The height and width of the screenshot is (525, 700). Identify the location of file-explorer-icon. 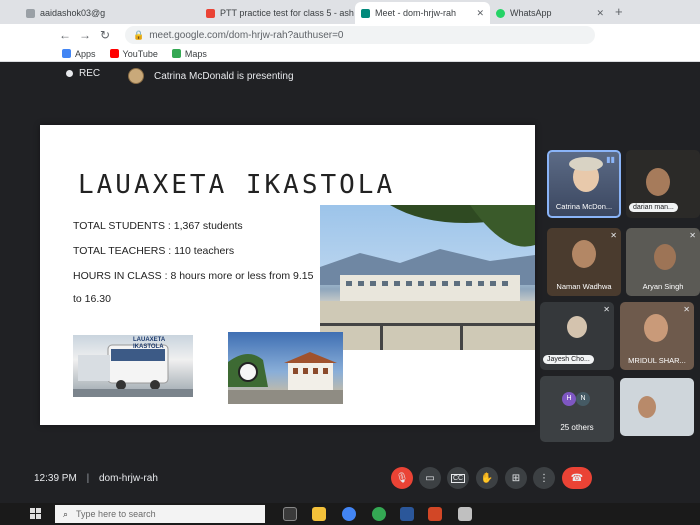
(319, 514).